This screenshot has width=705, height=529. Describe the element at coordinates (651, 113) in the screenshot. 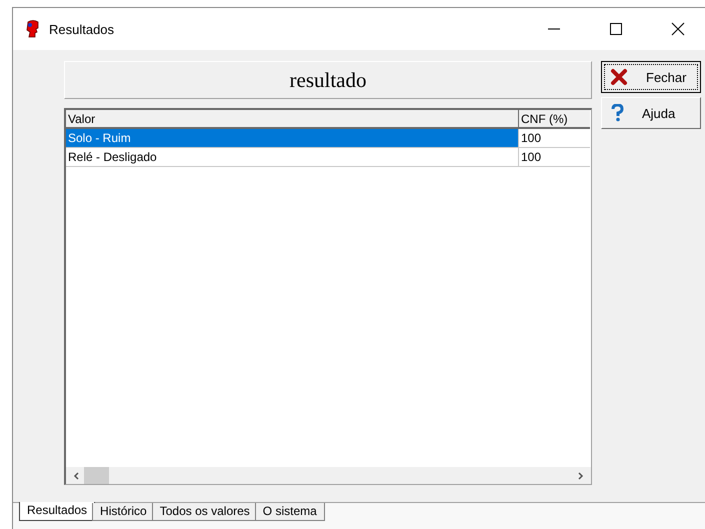

I see `action-button: Ajuda` at that location.